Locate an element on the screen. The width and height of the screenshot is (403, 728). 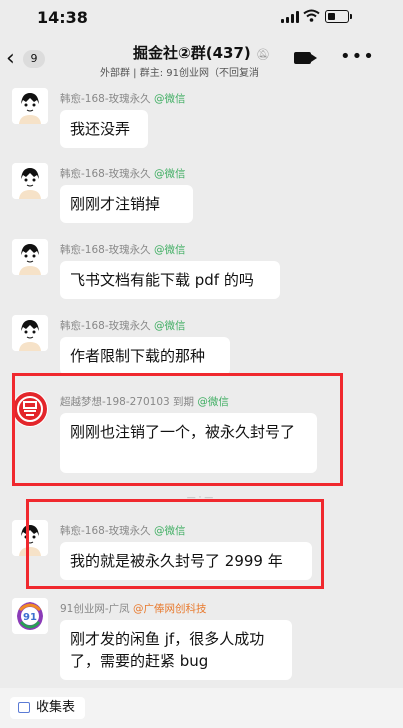
bottom-toolbar: 收集表 is located at coordinates (201, 708).